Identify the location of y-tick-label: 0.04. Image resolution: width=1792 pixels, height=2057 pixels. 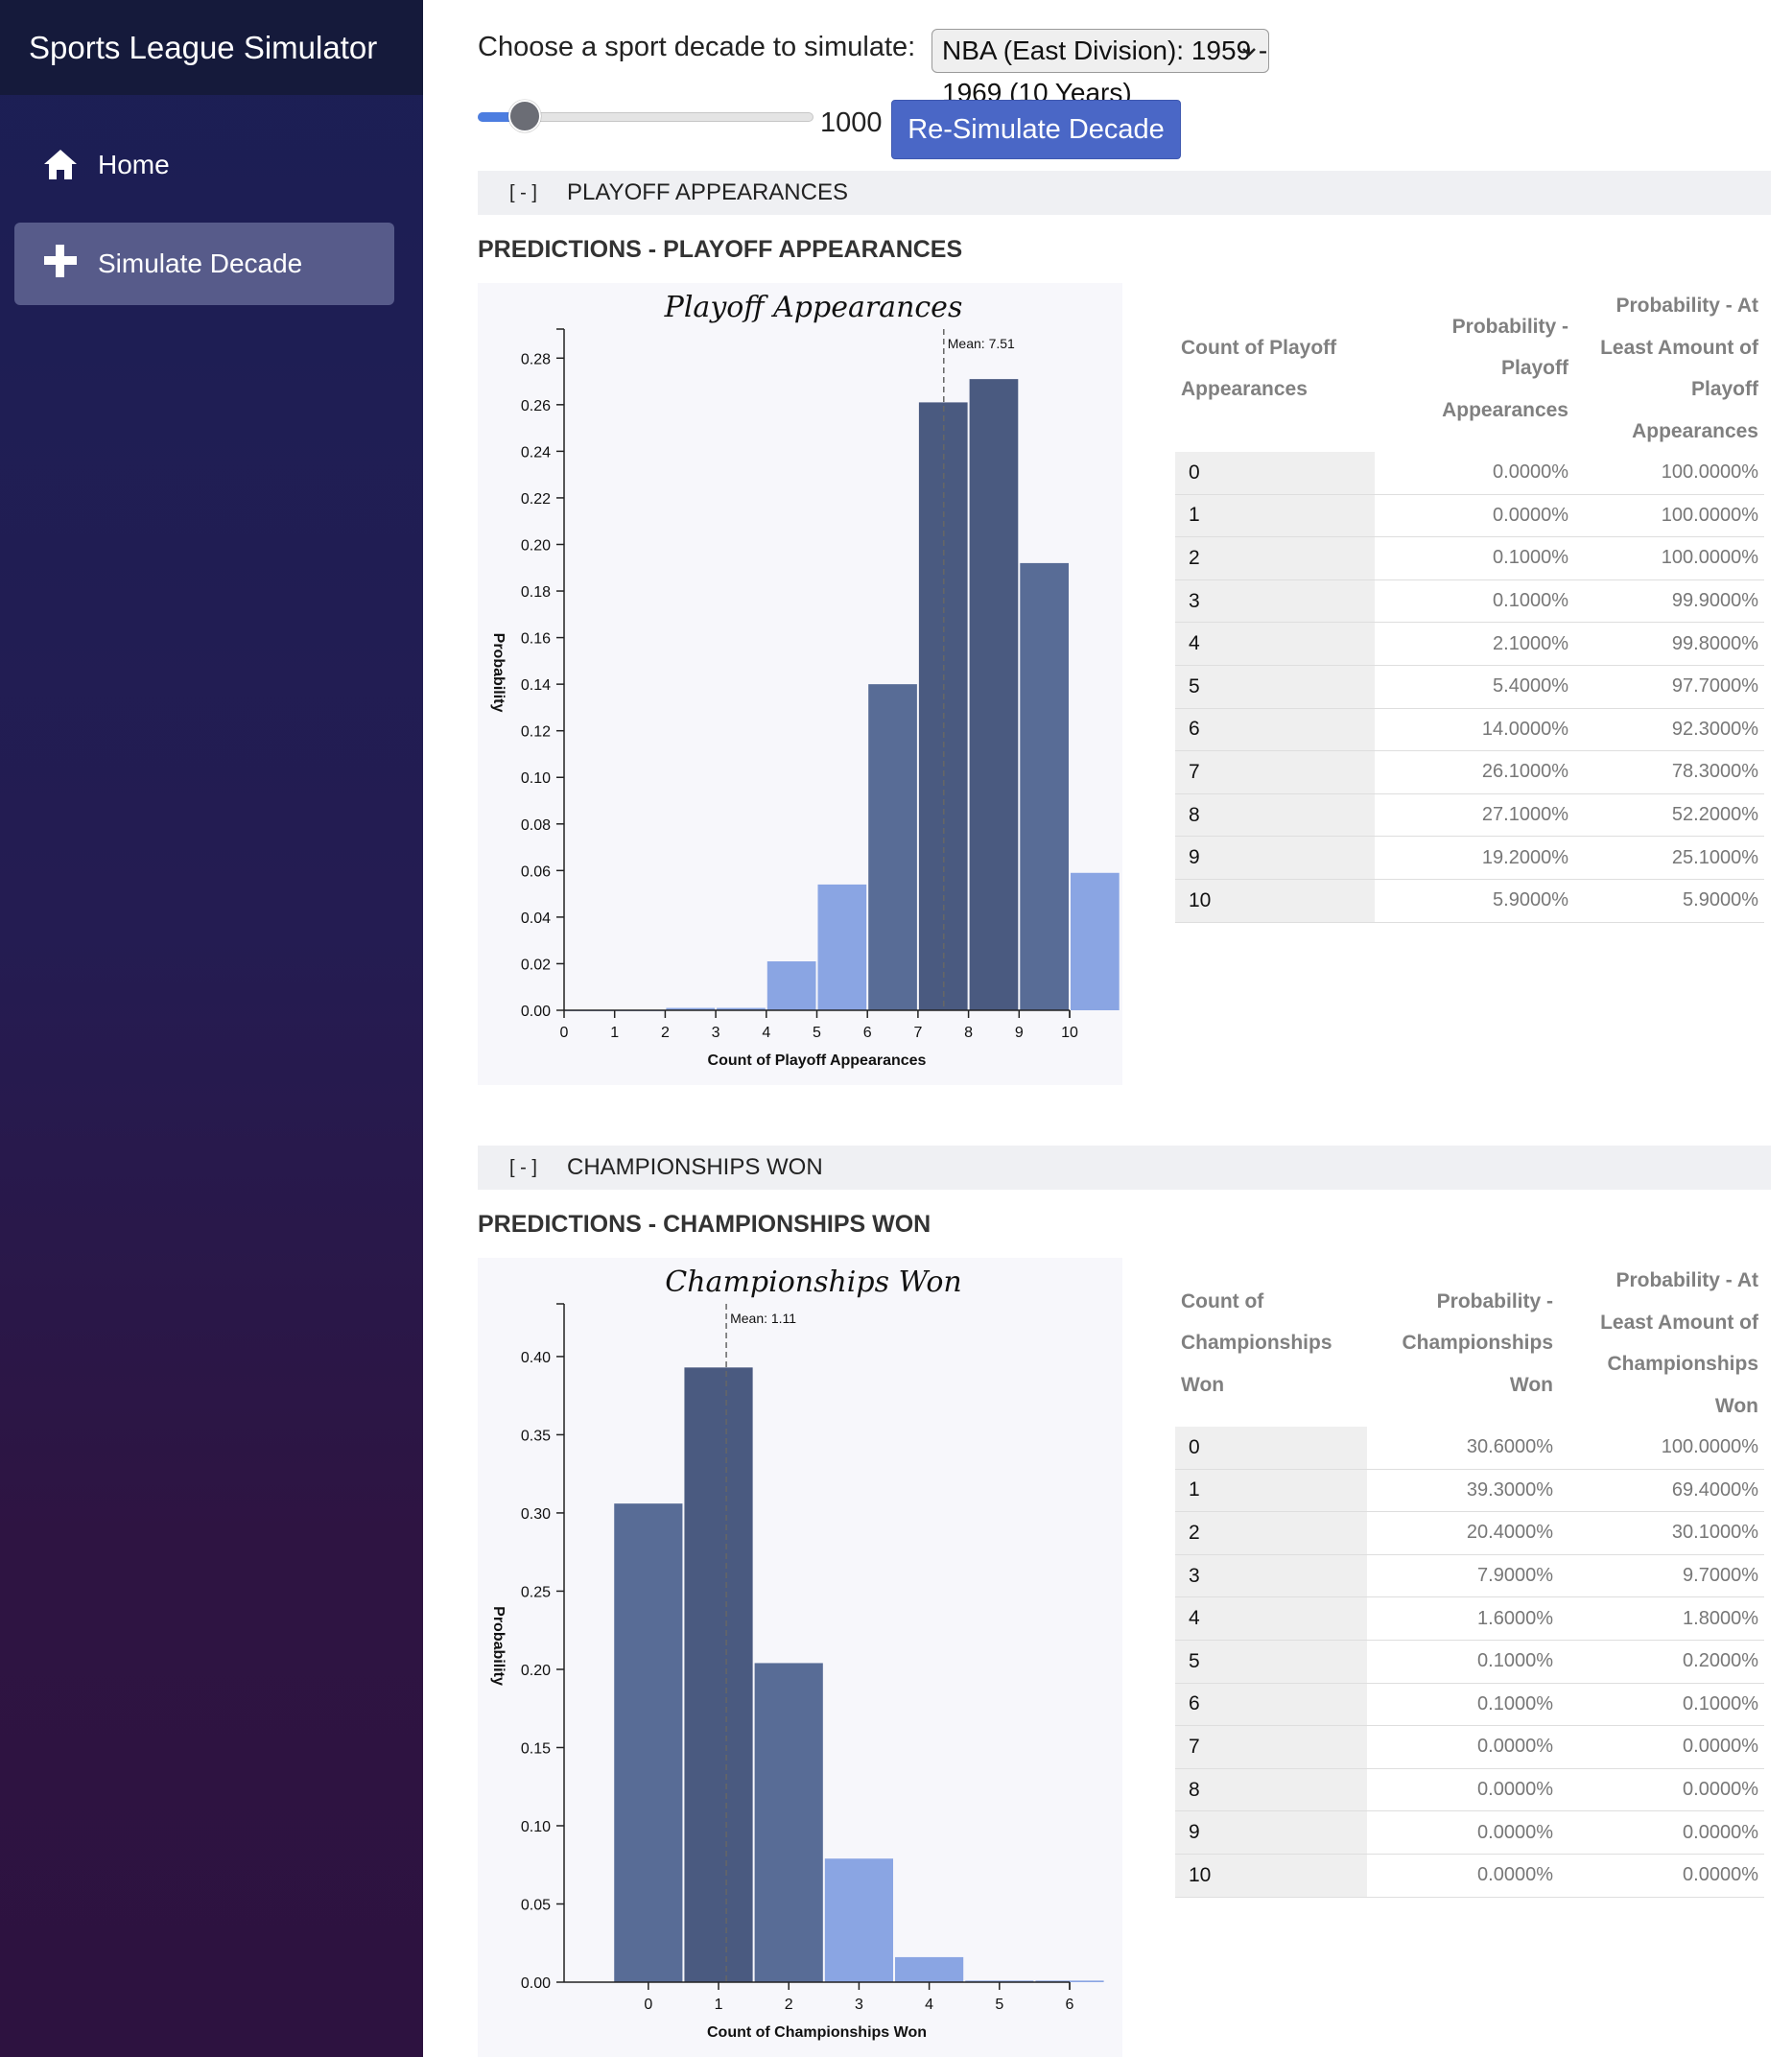
(536, 918).